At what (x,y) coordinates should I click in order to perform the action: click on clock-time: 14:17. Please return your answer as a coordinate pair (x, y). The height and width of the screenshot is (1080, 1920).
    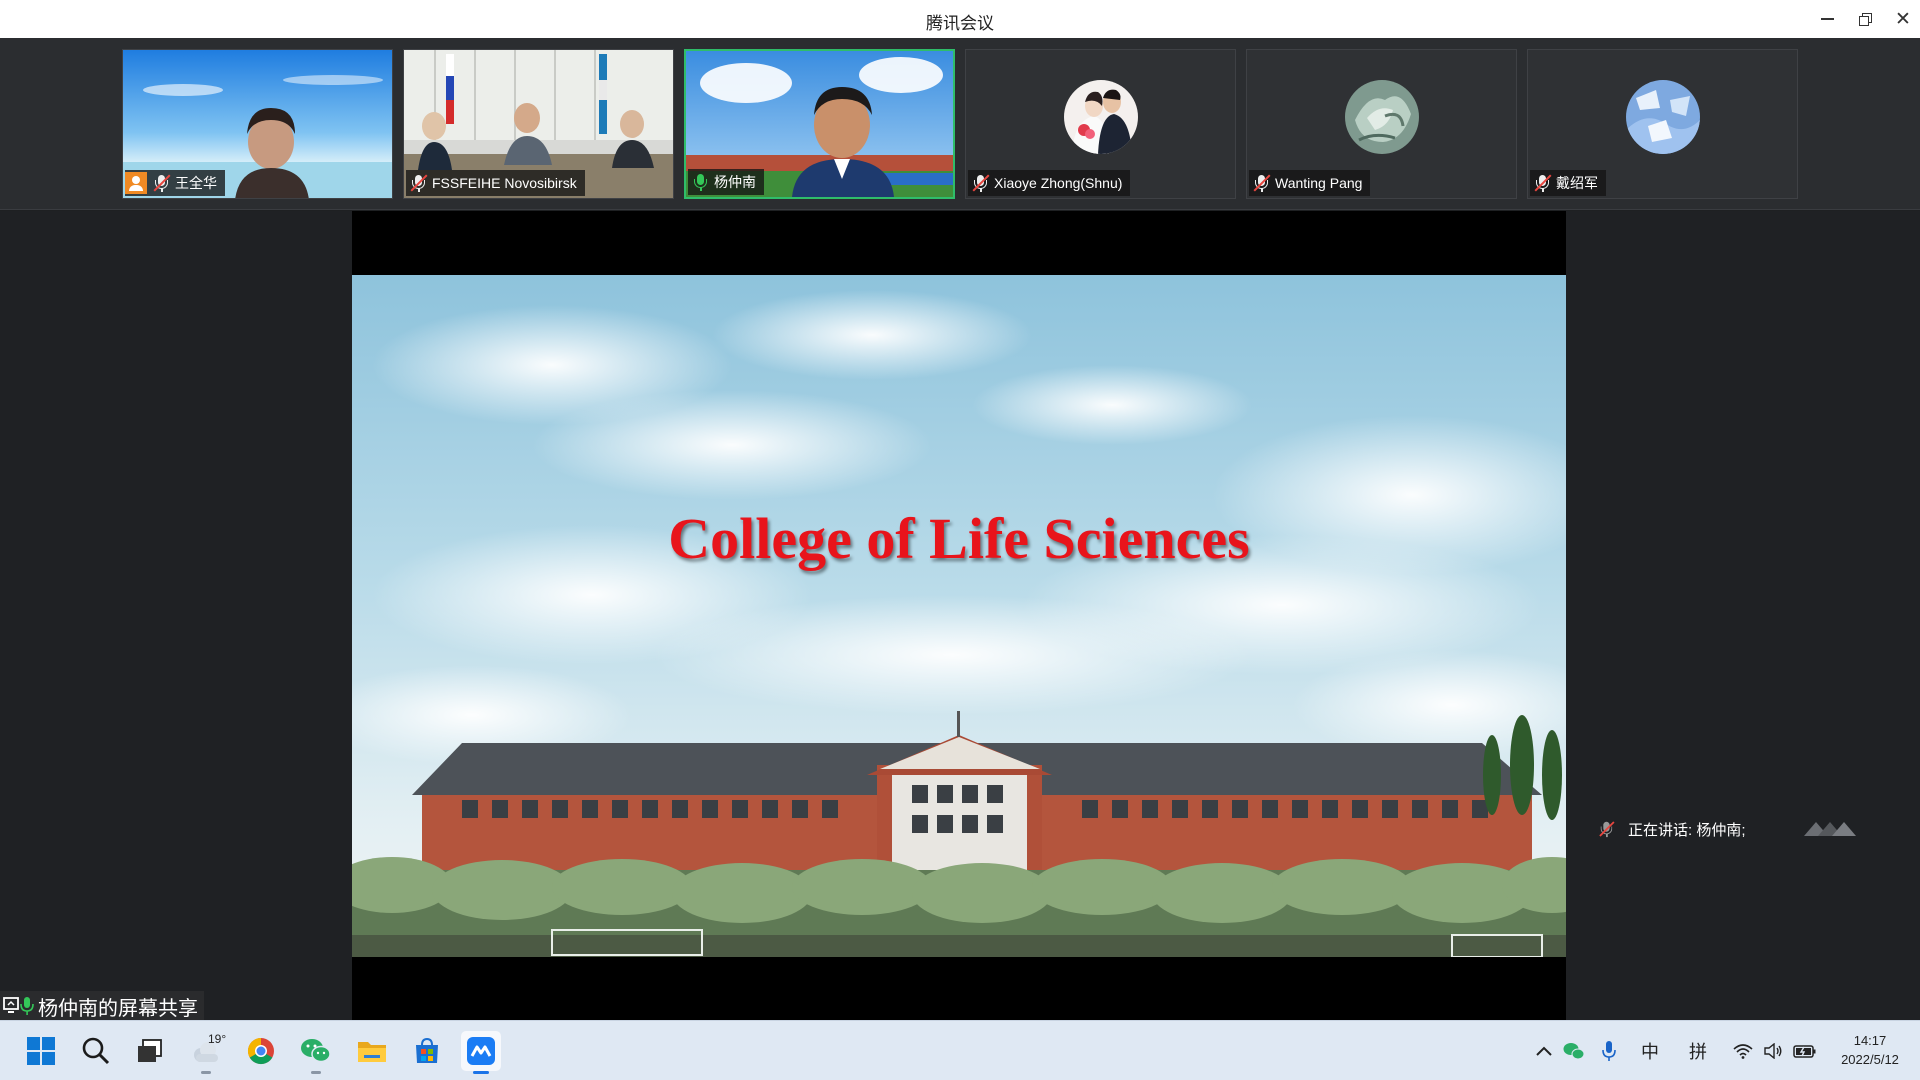
    Looking at the image, I should click on (1870, 1040).